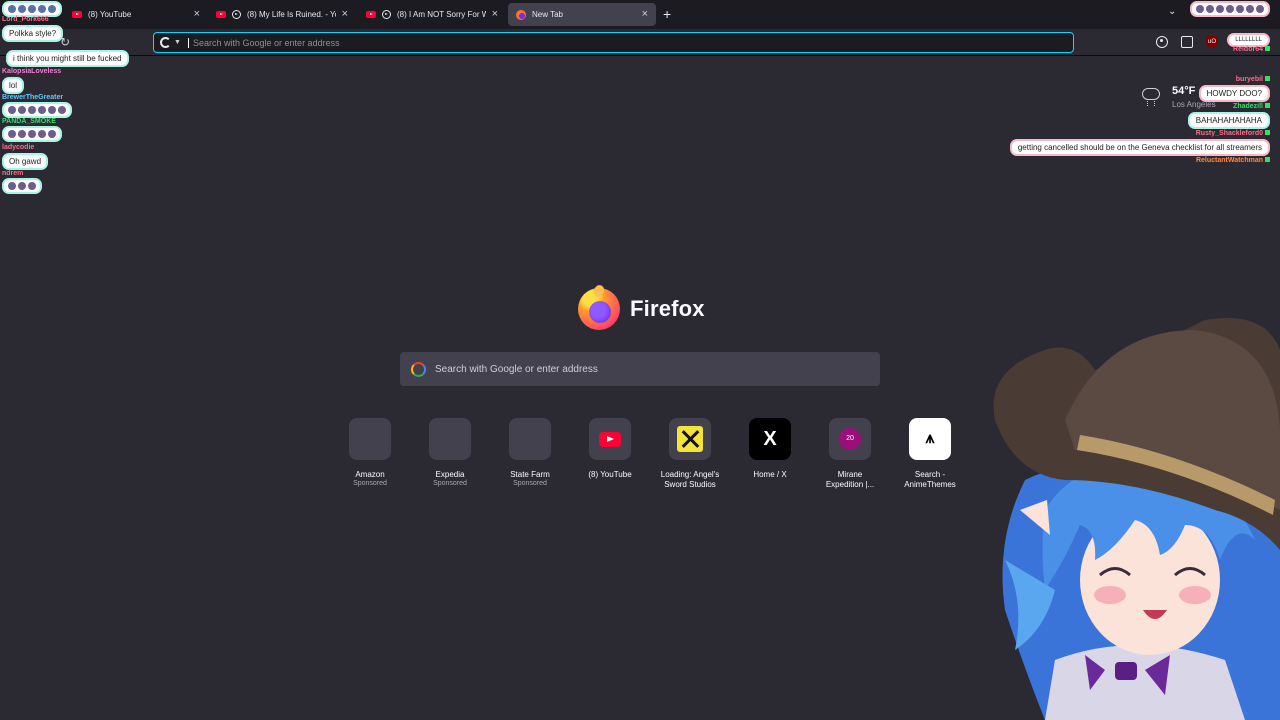 This screenshot has width=1280, height=720. I want to click on google-icon, so click(418, 369).